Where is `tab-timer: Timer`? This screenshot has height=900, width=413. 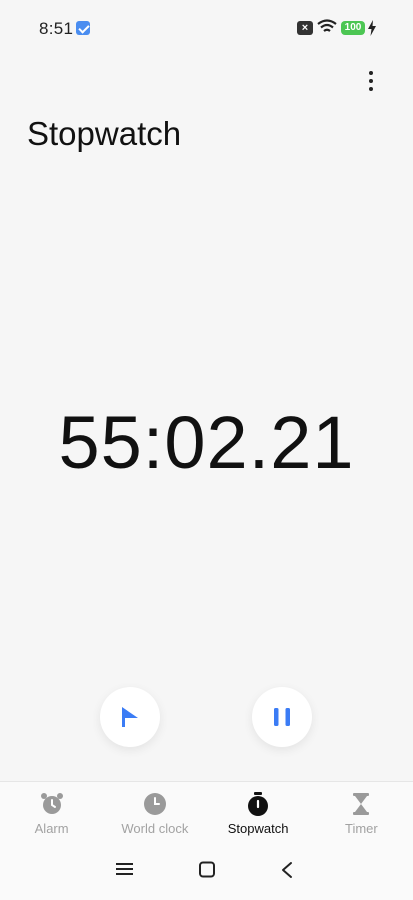
tab-timer: Timer is located at coordinates (361, 813).